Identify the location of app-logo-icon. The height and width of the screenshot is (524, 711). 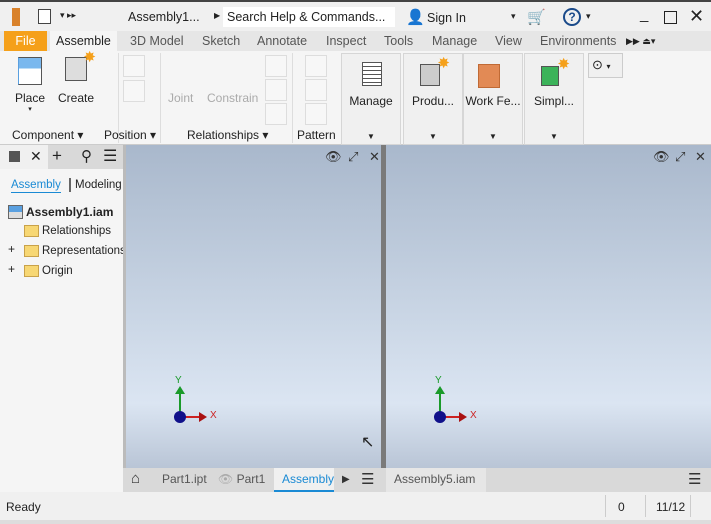
(16, 17).